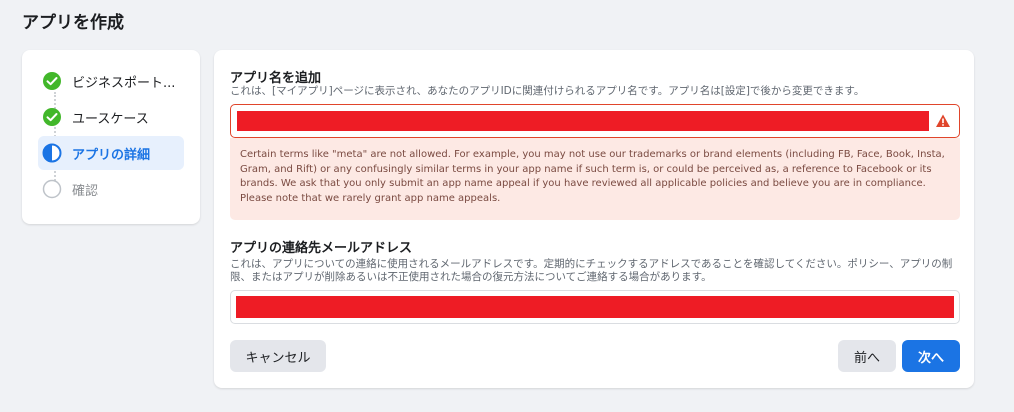  I want to click on redacted-app-name, so click(583, 121).